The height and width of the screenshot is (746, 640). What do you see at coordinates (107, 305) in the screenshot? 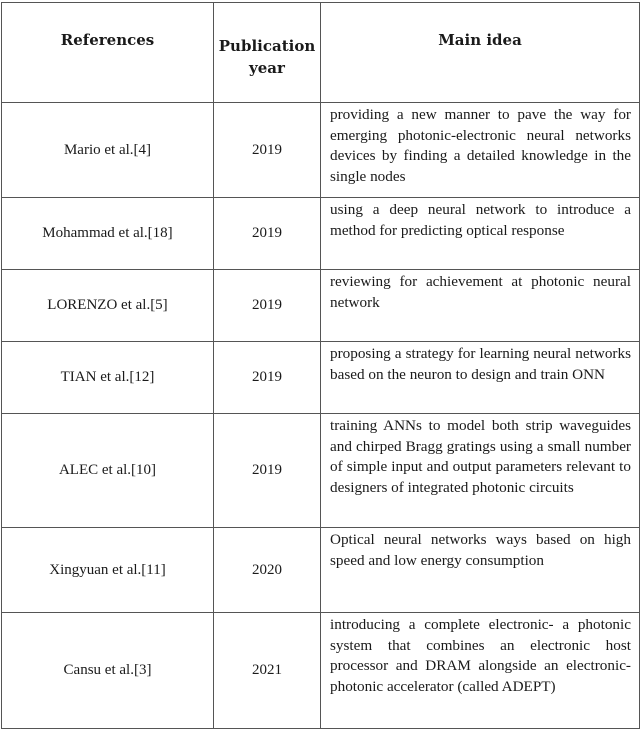
I see `reference-cell: LORENZO et al.[5]` at bounding box center [107, 305].